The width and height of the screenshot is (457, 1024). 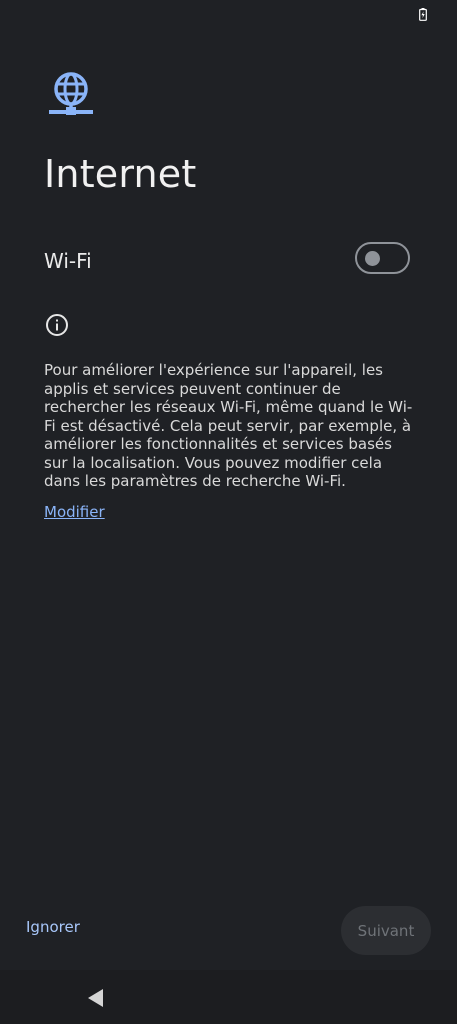 What do you see at coordinates (120, 174) in the screenshot?
I see `page-title: Internet` at bounding box center [120, 174].